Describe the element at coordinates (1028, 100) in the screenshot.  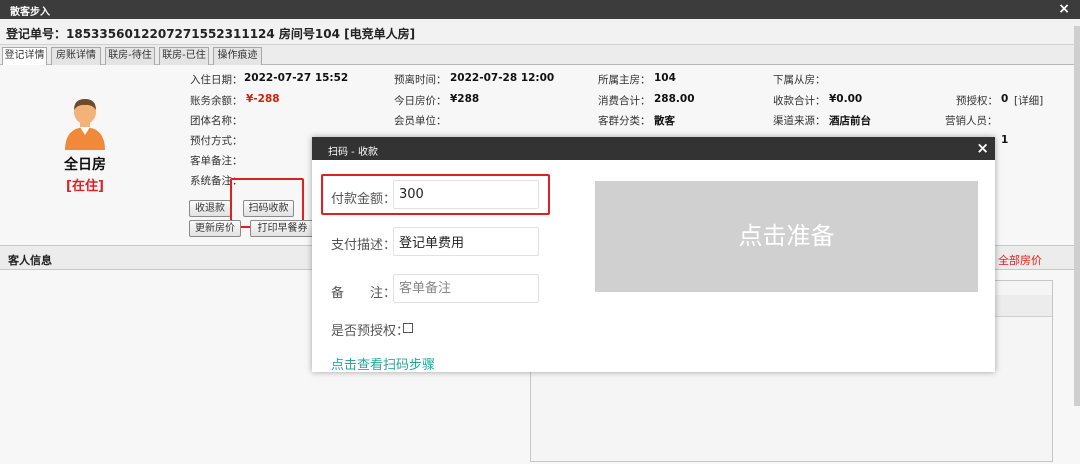
I see `preauth-detail-link: [详细]` at that location.